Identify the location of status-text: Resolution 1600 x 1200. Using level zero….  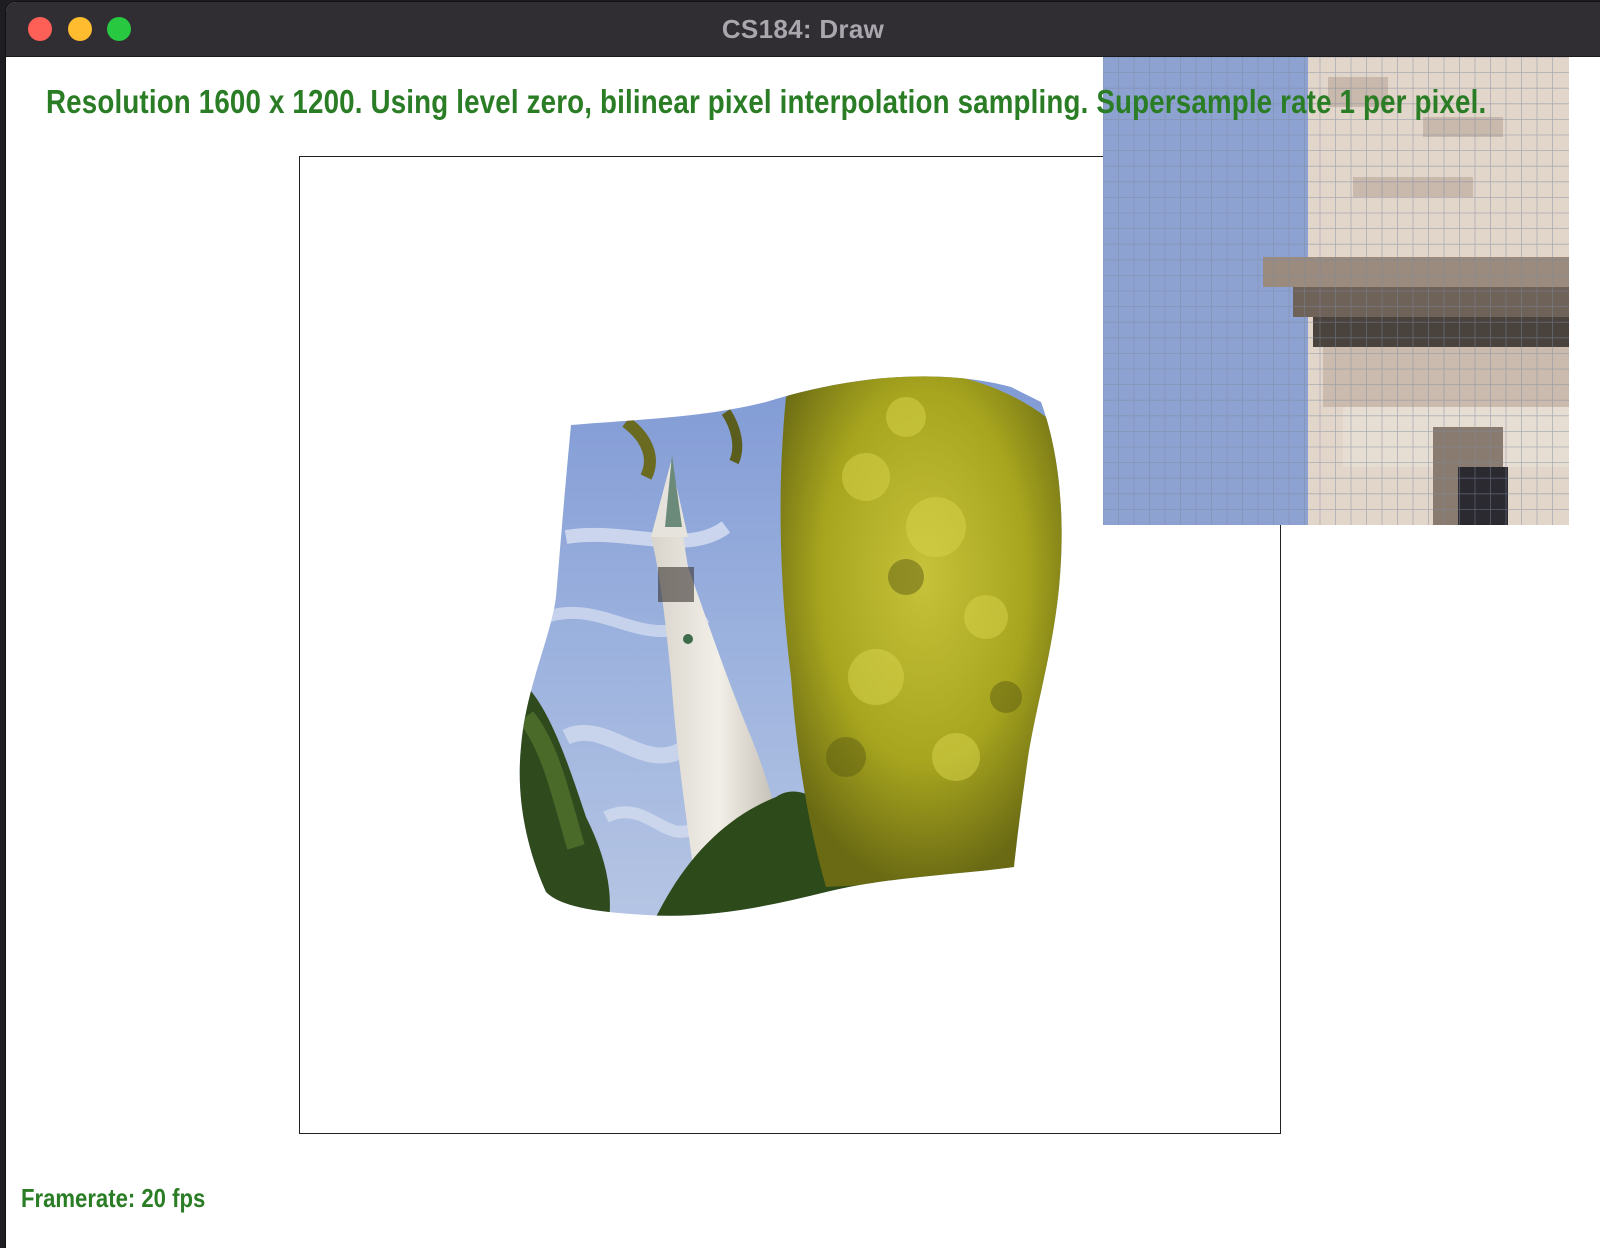
(766, 101).